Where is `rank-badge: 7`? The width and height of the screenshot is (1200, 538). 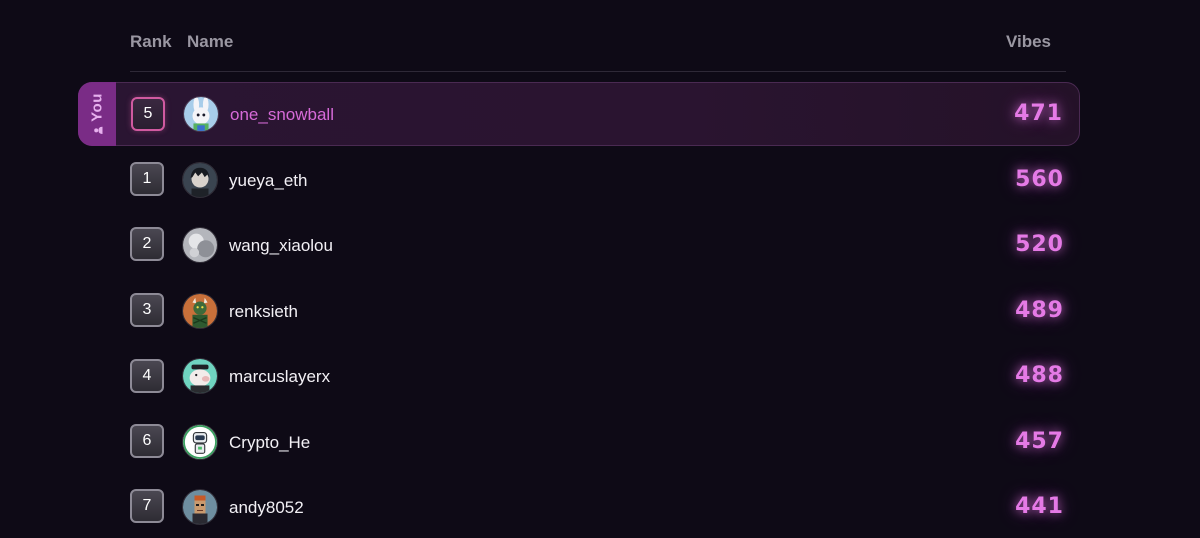 rank-badge: 7 is located at coordinates (147, 506).